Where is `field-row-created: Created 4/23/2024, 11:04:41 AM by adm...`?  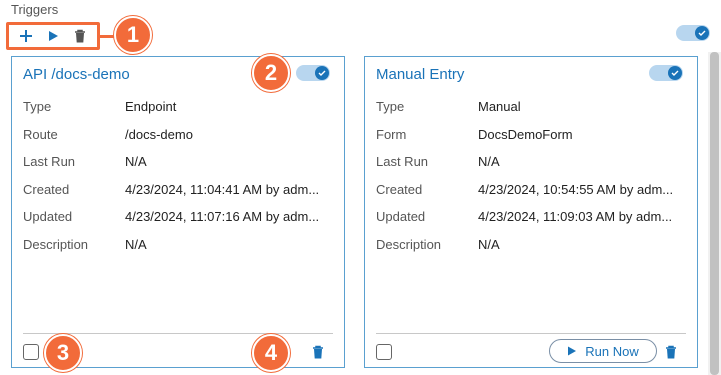 field-row-created: Created 4/23/2024, 11:04:41 AM by adm... is located at coordinates (182, 190).